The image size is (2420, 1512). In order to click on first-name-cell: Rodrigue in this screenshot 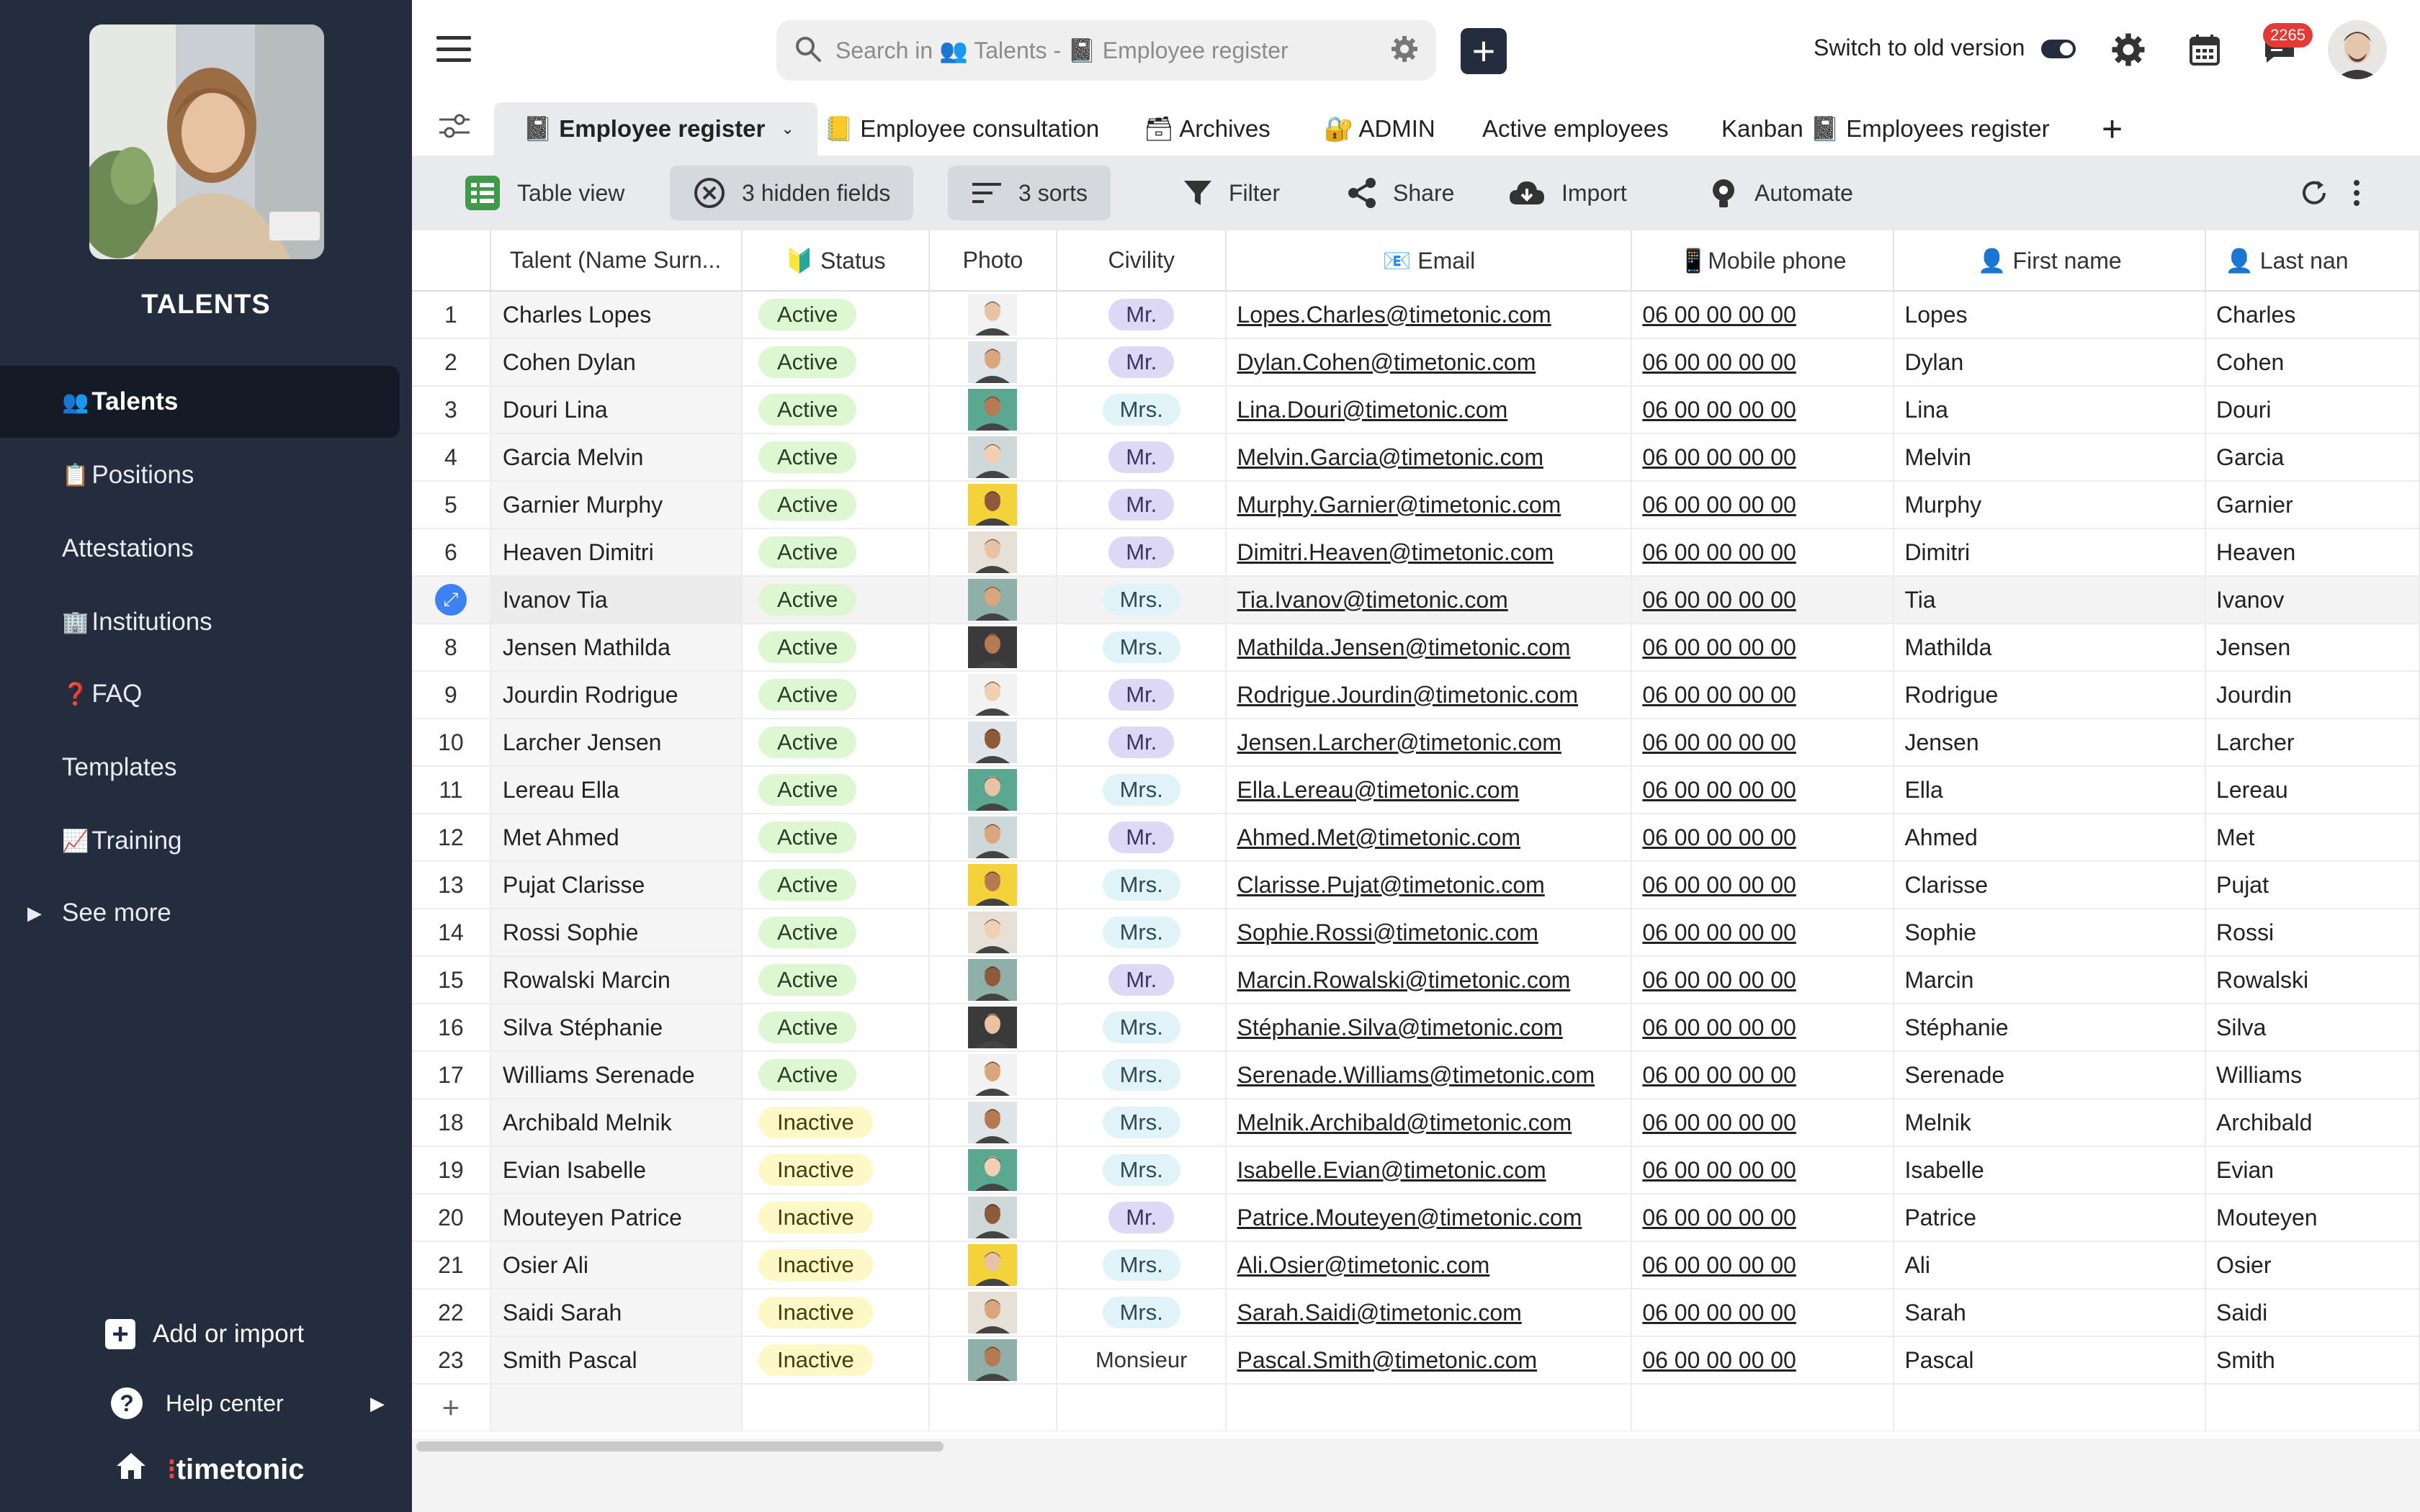, I will do `click(2050, 695)`.